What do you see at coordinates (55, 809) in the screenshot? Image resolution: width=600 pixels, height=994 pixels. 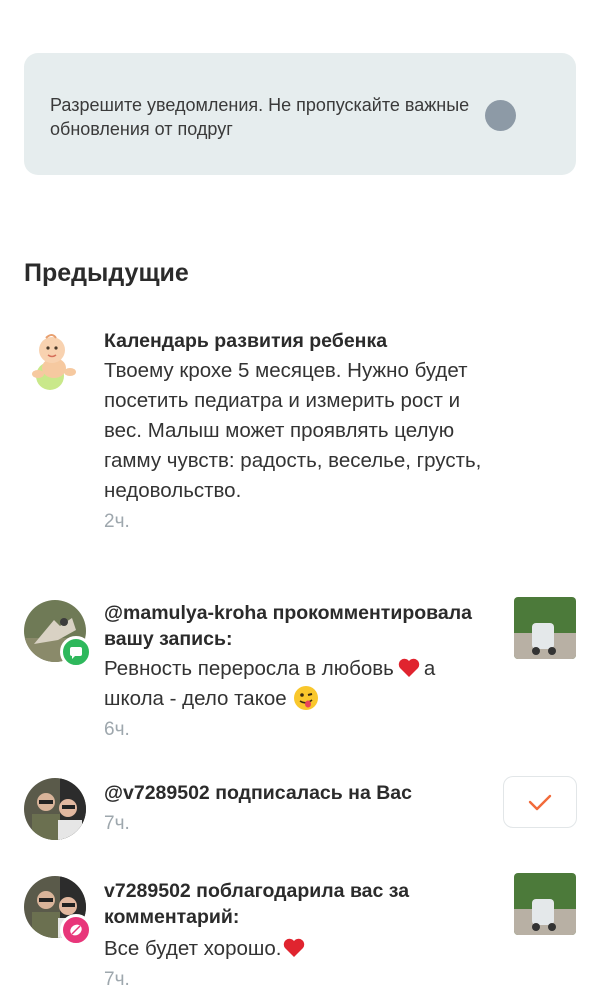 I see `user-avatar` at bounding box center [55, 809].